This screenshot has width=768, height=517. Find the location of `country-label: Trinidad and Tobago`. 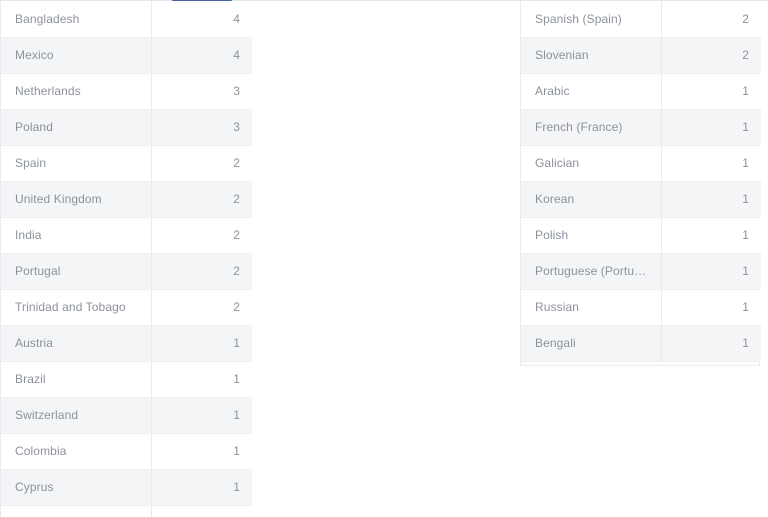

country-label: Trinidad and Tobago is located at coordinates (76, 307).